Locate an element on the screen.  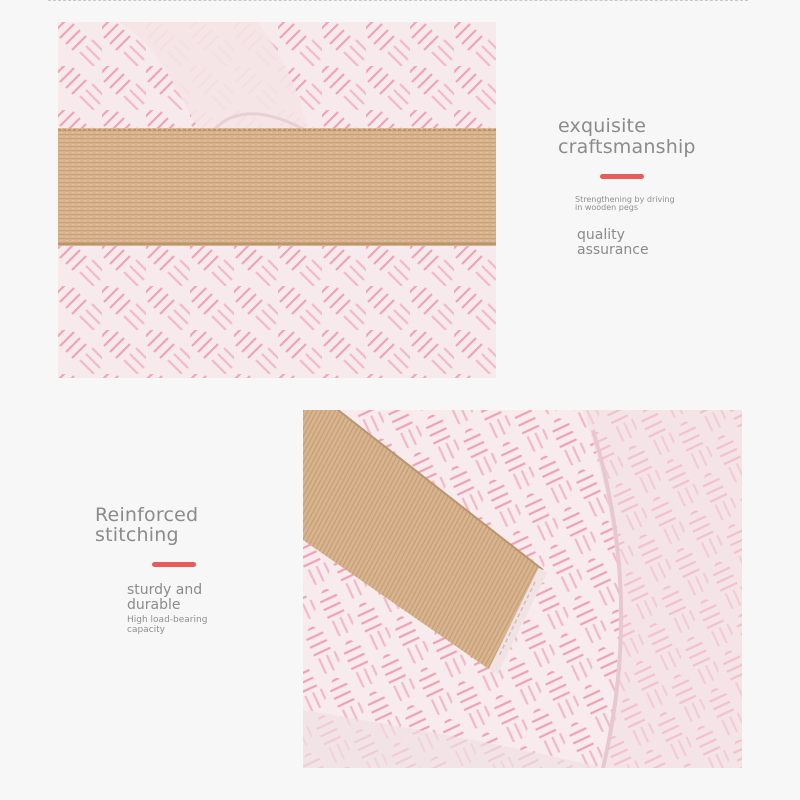
section2-sub-line2: durable is located at coordinates (154, 605).